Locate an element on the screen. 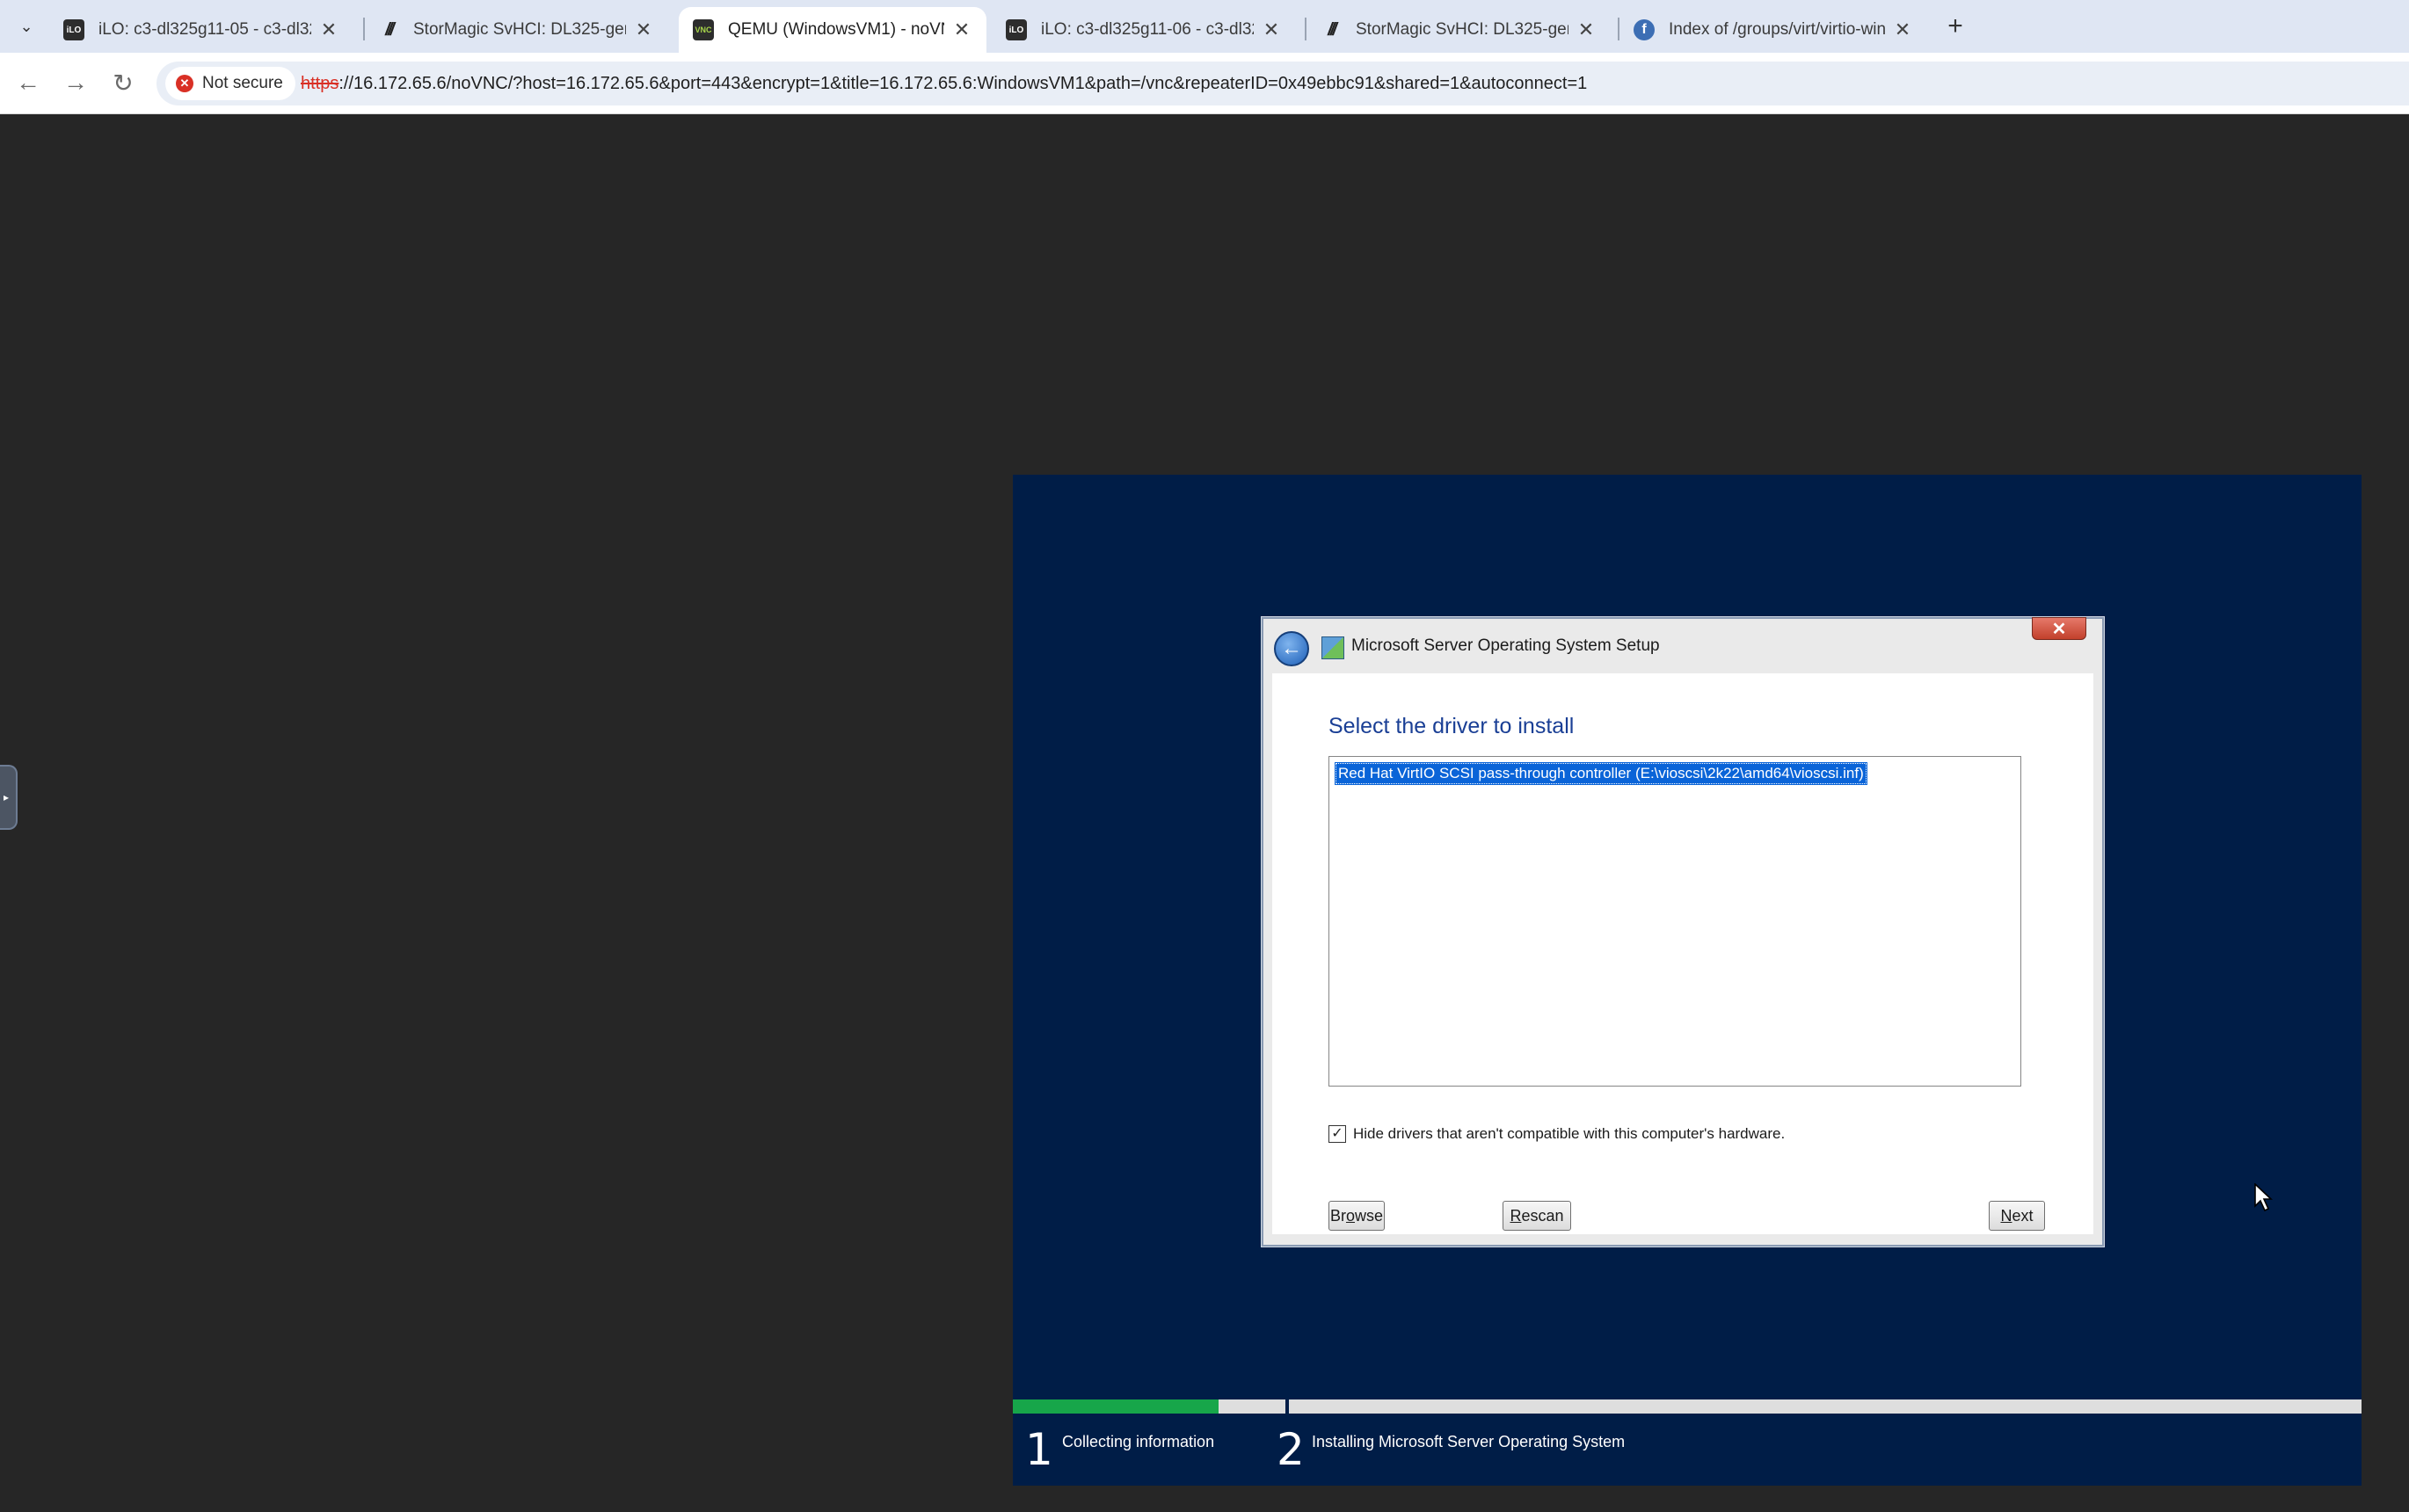 The image size is (2409, 1512). step-number-2: 2 is located at coordinates (1291, 1449).